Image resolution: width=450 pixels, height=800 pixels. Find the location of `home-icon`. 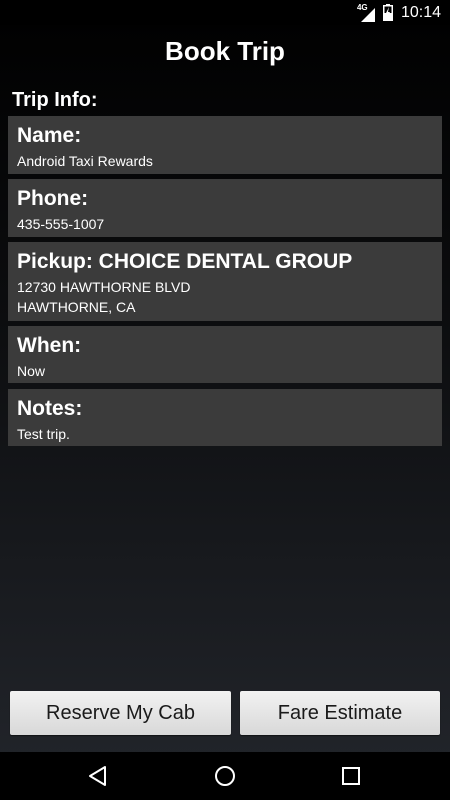

home-icon is located at coordinates (225, 776).